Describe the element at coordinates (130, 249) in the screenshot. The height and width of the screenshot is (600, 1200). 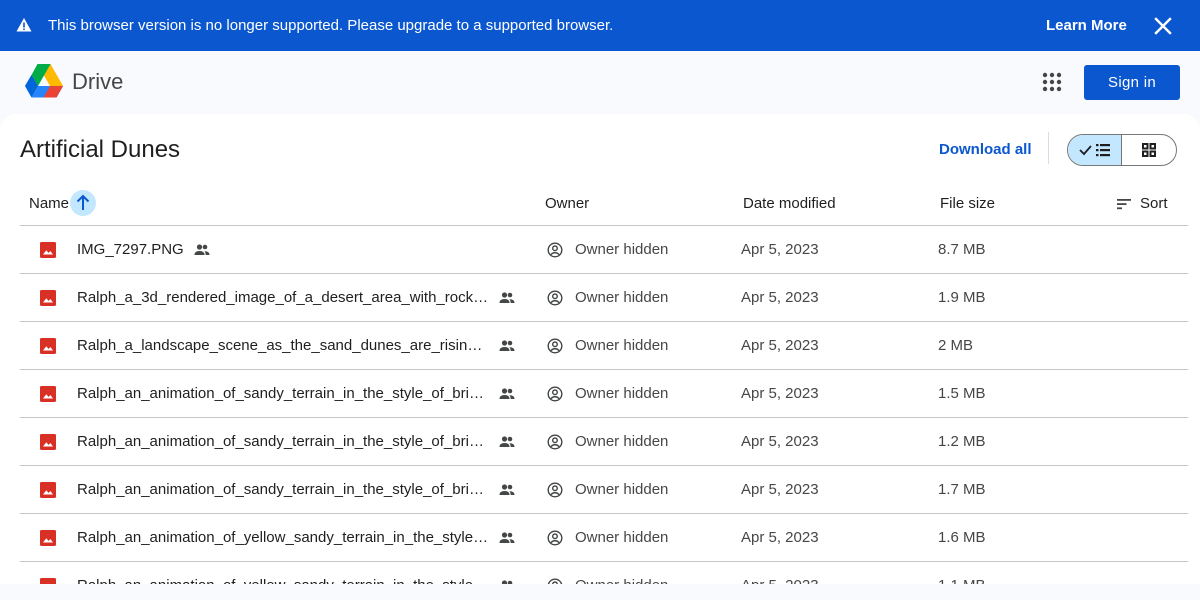
I see `file-name: IMG_7297.PNG` at that location.